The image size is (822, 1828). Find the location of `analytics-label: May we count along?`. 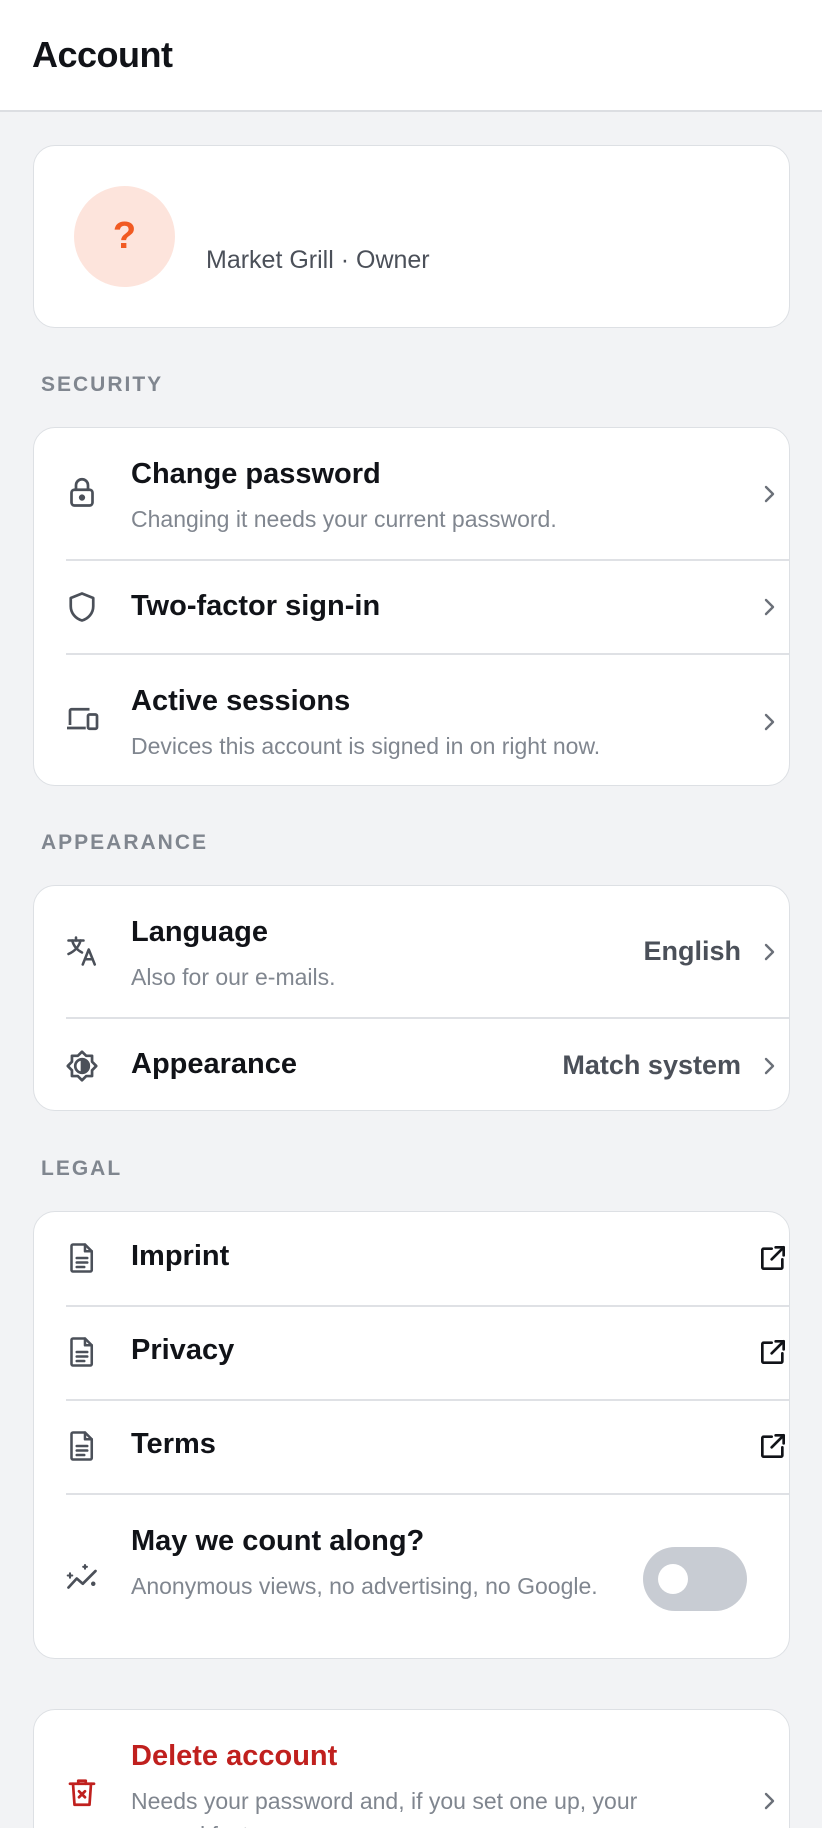

analytics-label: May we count along? is located at coordinates (278, 1541).